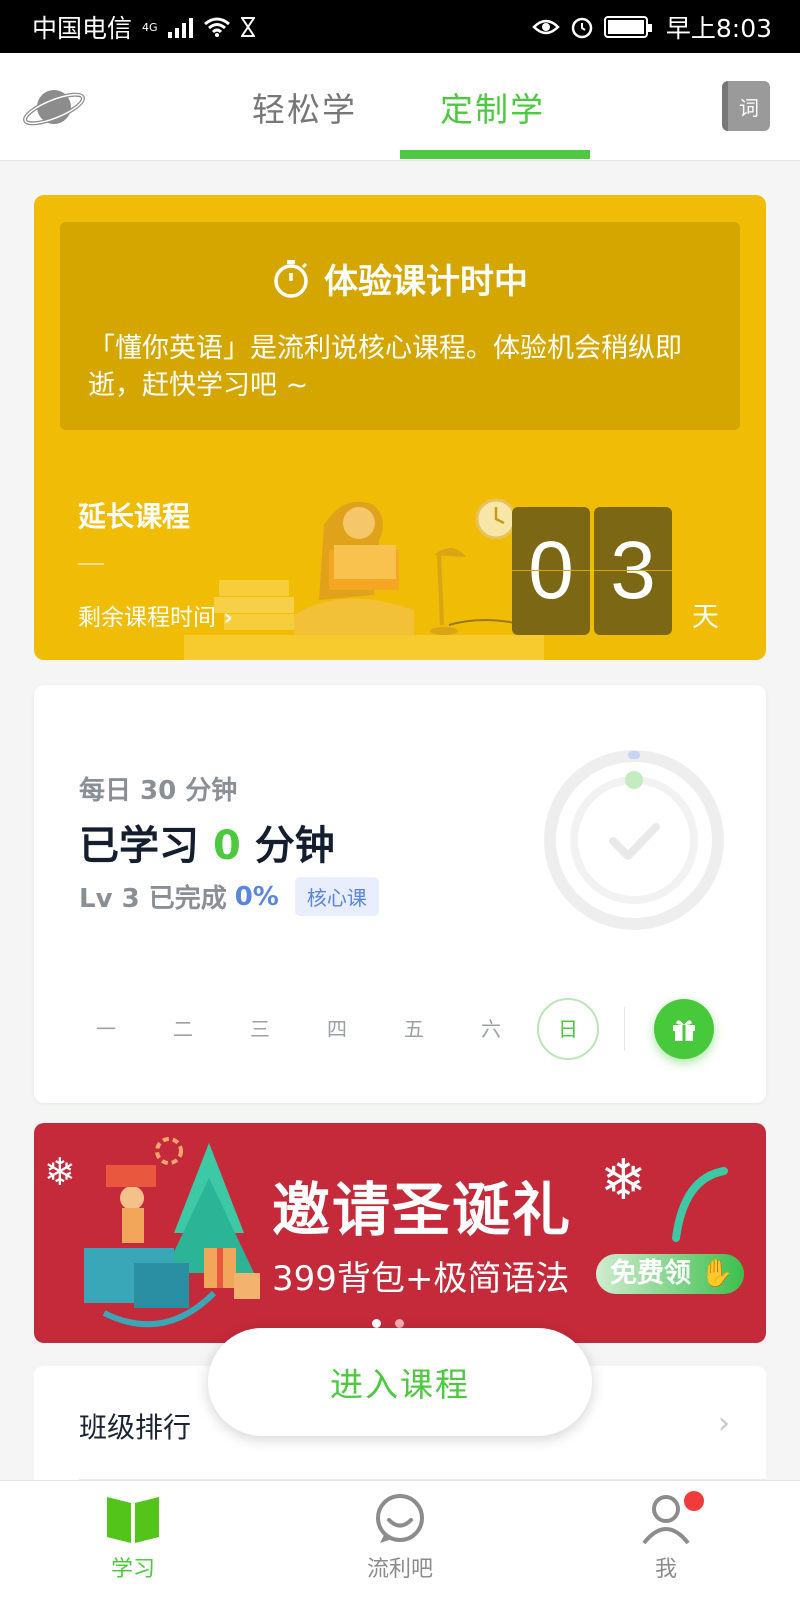 This screenshot has width=800, height=1600. I want to click on gift-button, so click(684, 1029).